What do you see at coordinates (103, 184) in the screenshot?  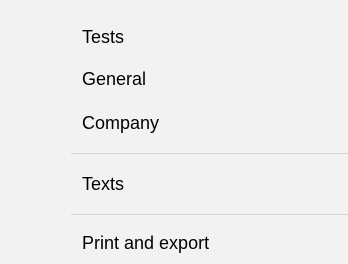 I see `menu-item-label: Texts` at bounding box center [103, 184].